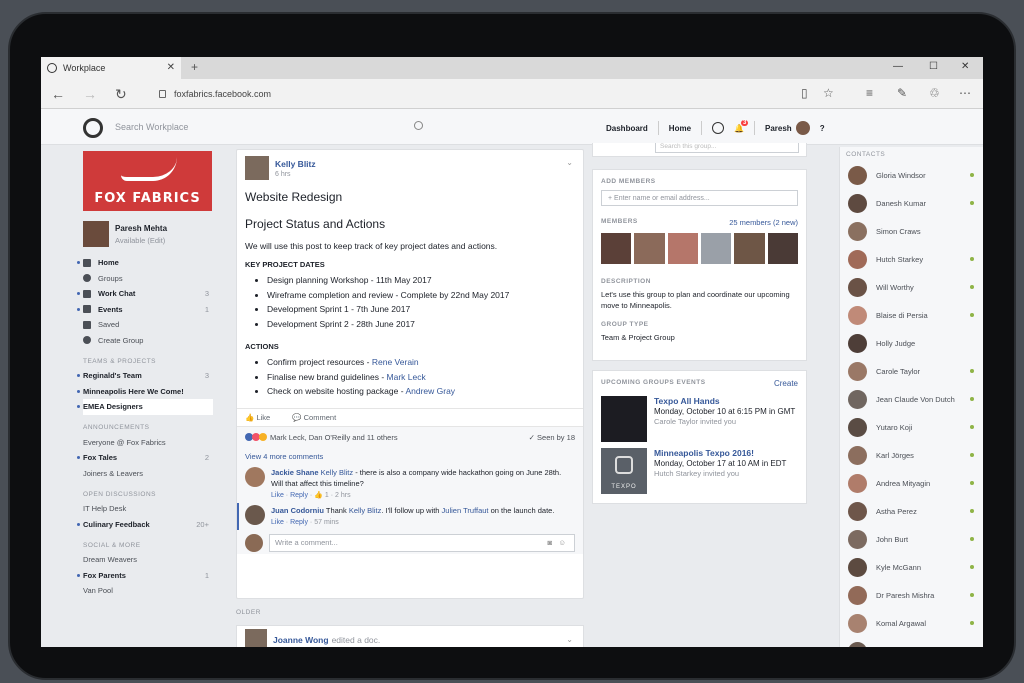  What do you see at coordinates (90, 94) in the screenshot?
I see `forward-icon: →` at bounding box center [90, 94].